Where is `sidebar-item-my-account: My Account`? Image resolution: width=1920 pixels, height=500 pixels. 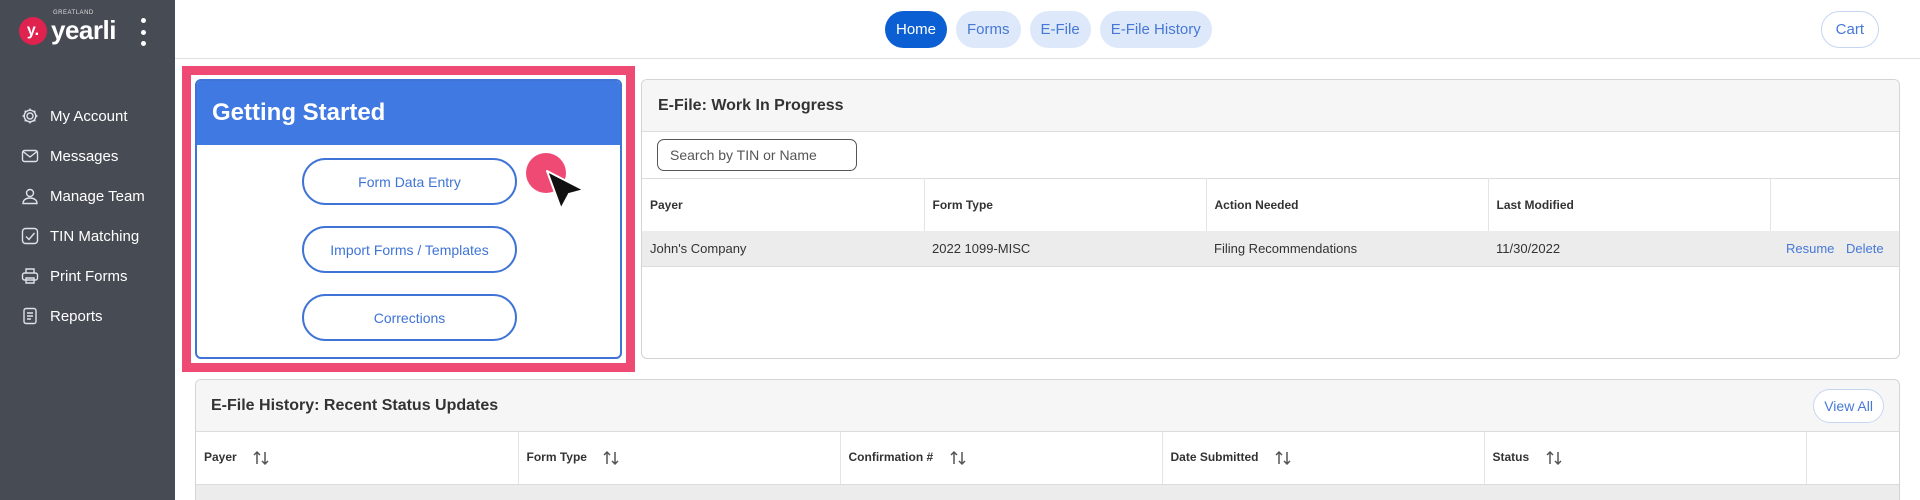 sidebar-item-my-account: My Account is located at coordinates (87, 116).